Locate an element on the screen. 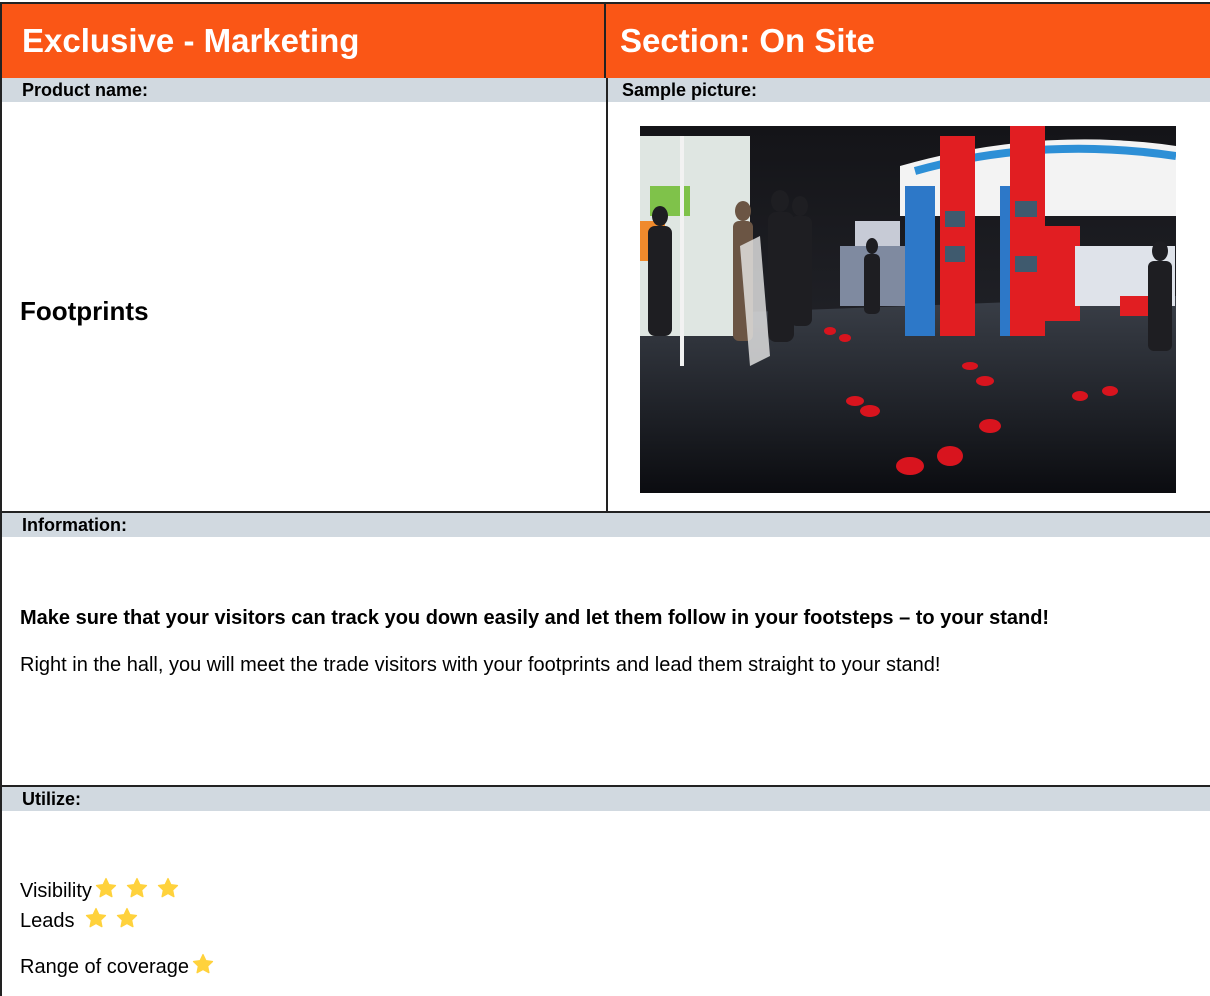 The height and width of the screenshot is (996, 1210). utilize-label: Utilize: is located at coordinates (606, 799).